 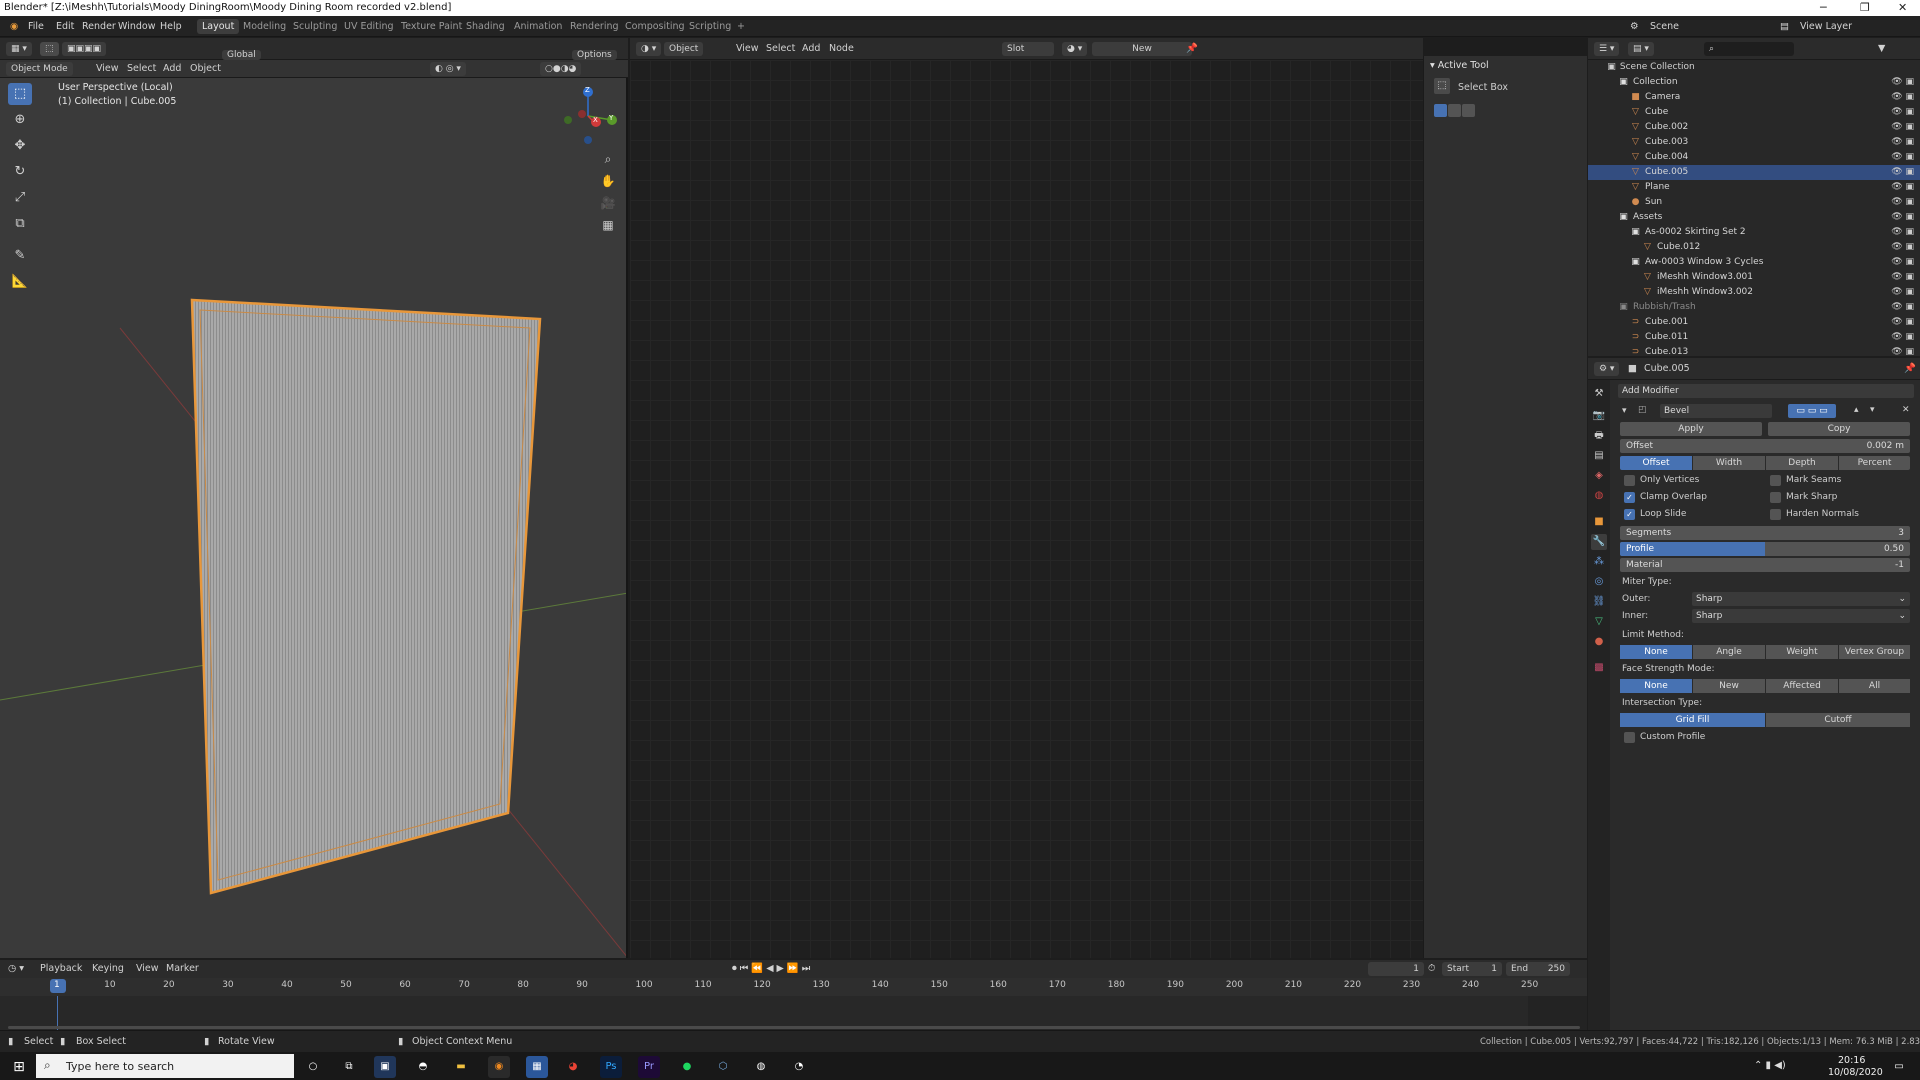 What do you see at coordinates (1729, 463) in the screenshot?
I see `width-type-width: Width` at bounding box center [1729, 463].